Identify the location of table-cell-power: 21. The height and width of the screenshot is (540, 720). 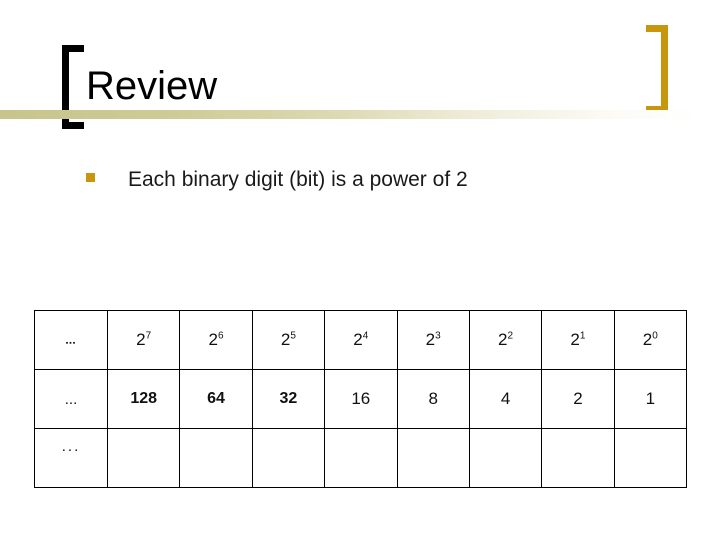
(578, 340).